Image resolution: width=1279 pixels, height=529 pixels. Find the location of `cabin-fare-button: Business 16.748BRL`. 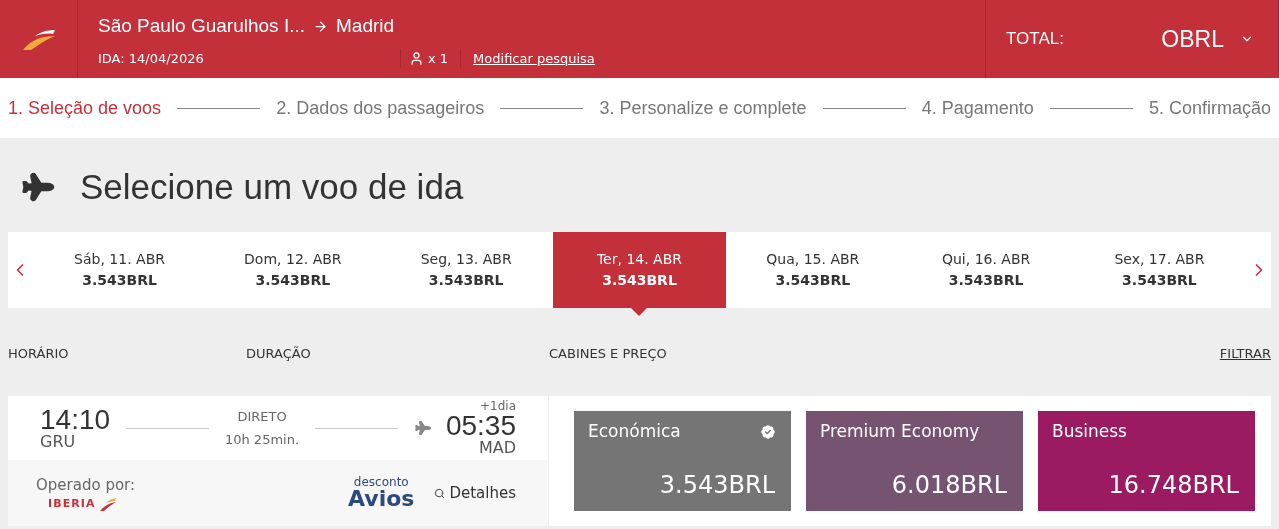

cabin-fare-button: Business 16.748BRL is located at coordinates (1146, 461).